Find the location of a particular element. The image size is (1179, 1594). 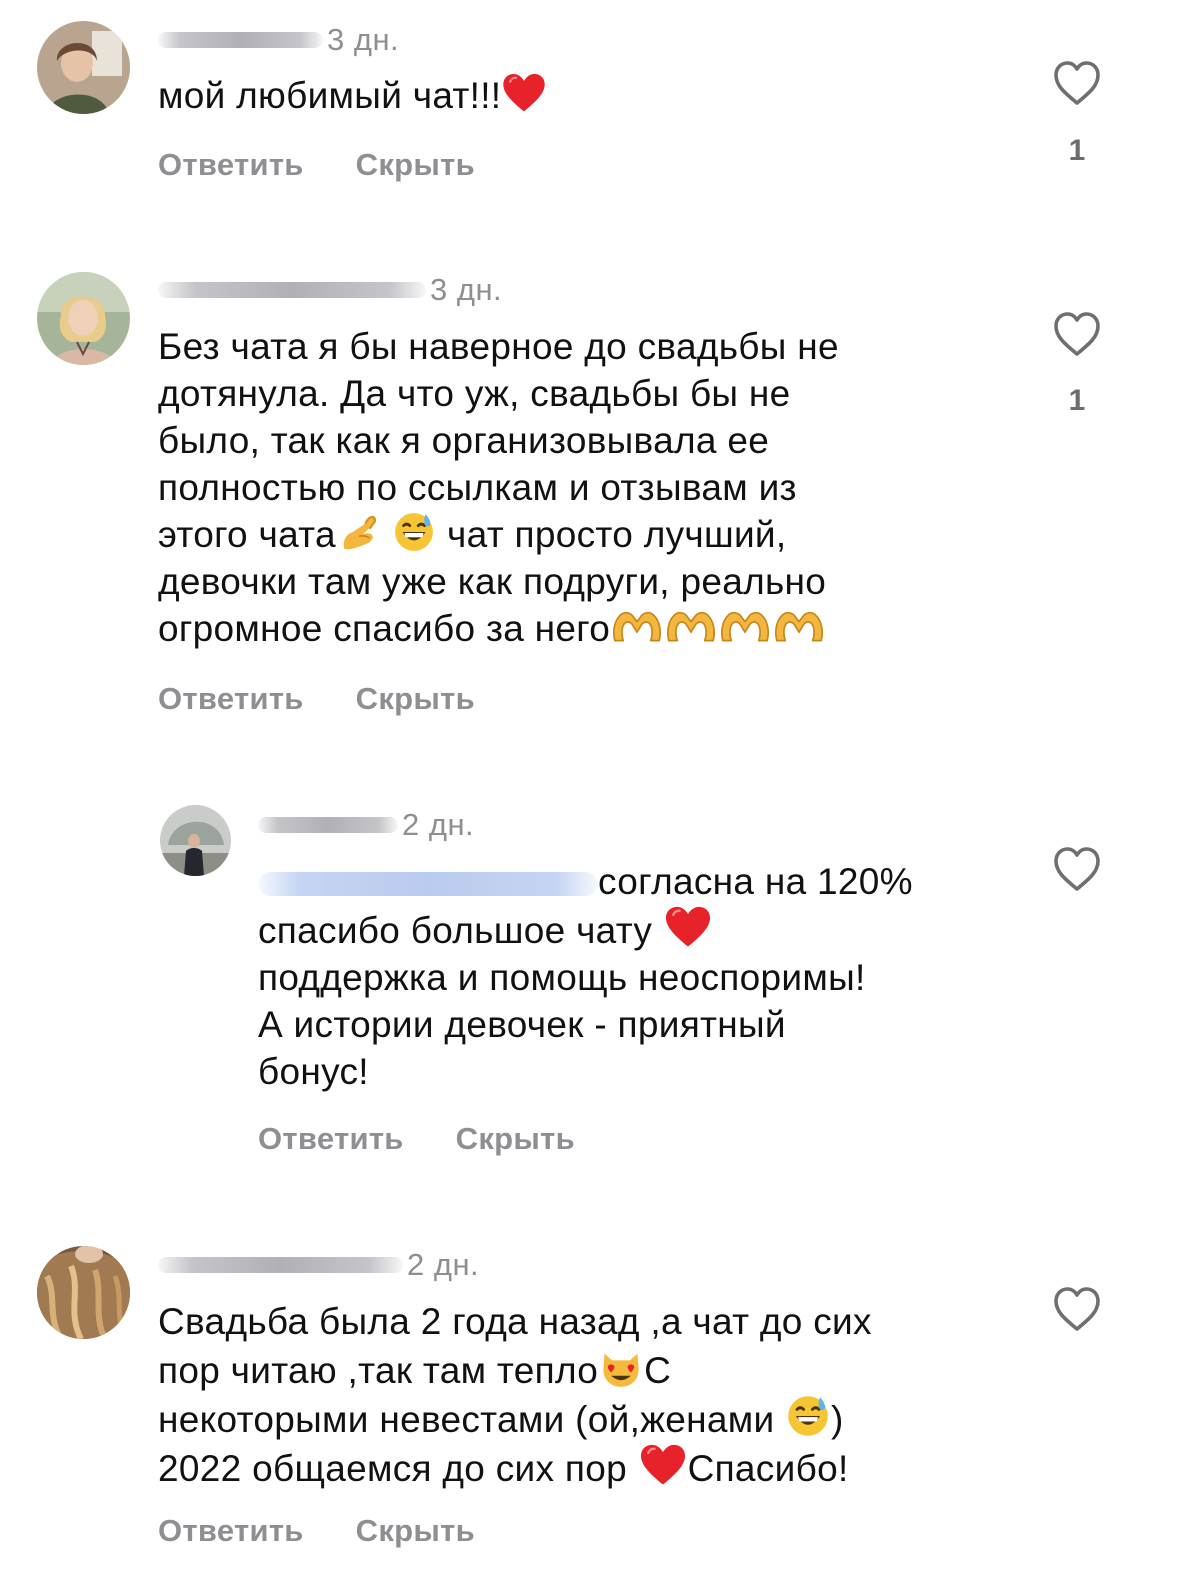

heart-eyes-cat-icon is located at coordinates (621, 1367).